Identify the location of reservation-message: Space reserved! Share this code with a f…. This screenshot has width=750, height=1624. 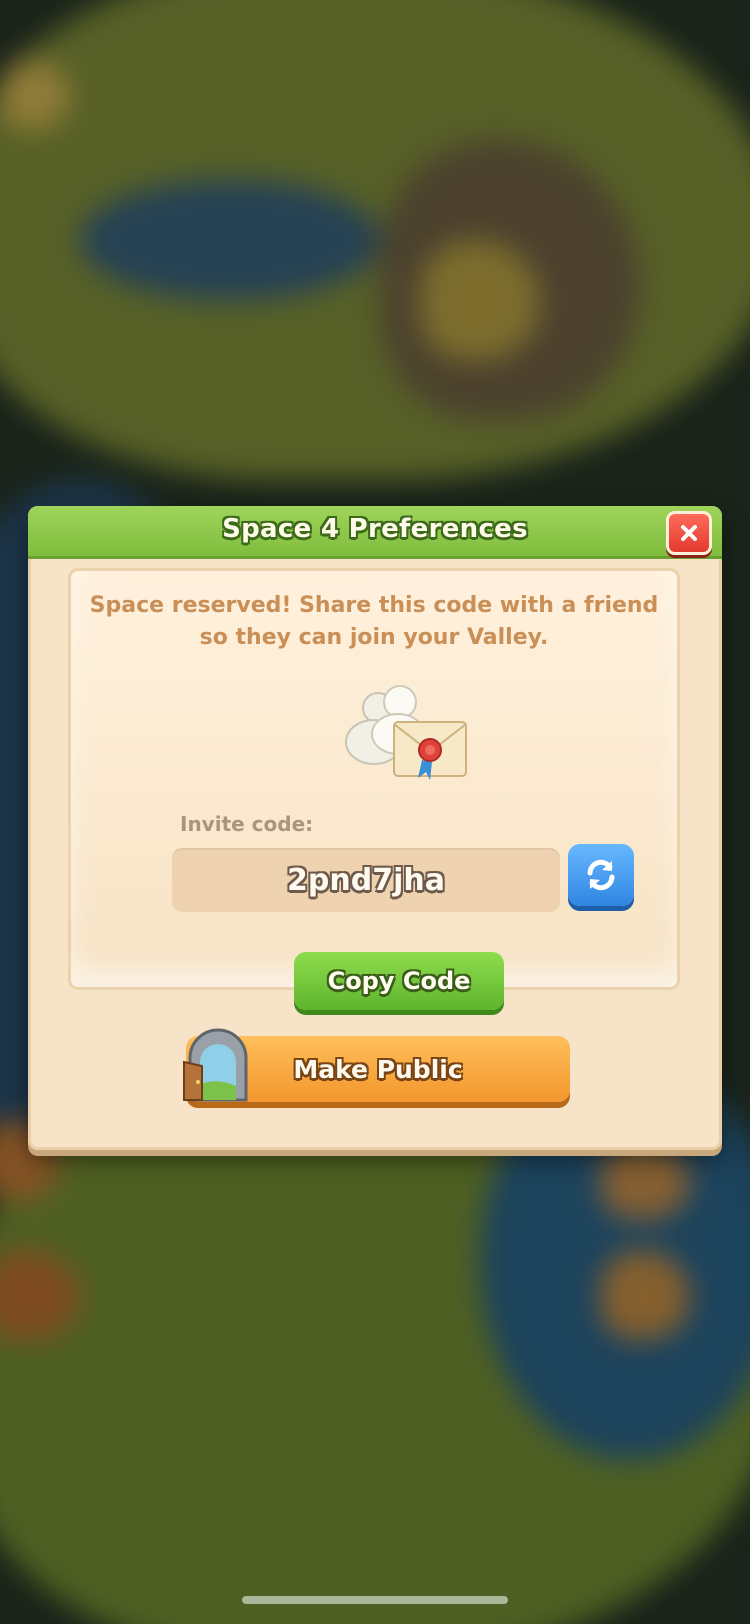
(374, 621).